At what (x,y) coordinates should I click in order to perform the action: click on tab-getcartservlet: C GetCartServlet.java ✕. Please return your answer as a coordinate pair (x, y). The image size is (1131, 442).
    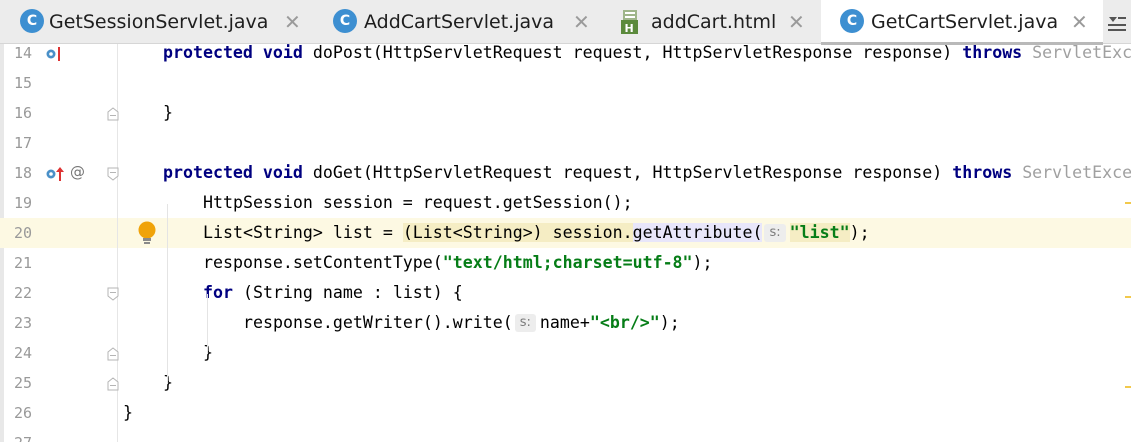
    Looking at the image, I should click on (962, 22).